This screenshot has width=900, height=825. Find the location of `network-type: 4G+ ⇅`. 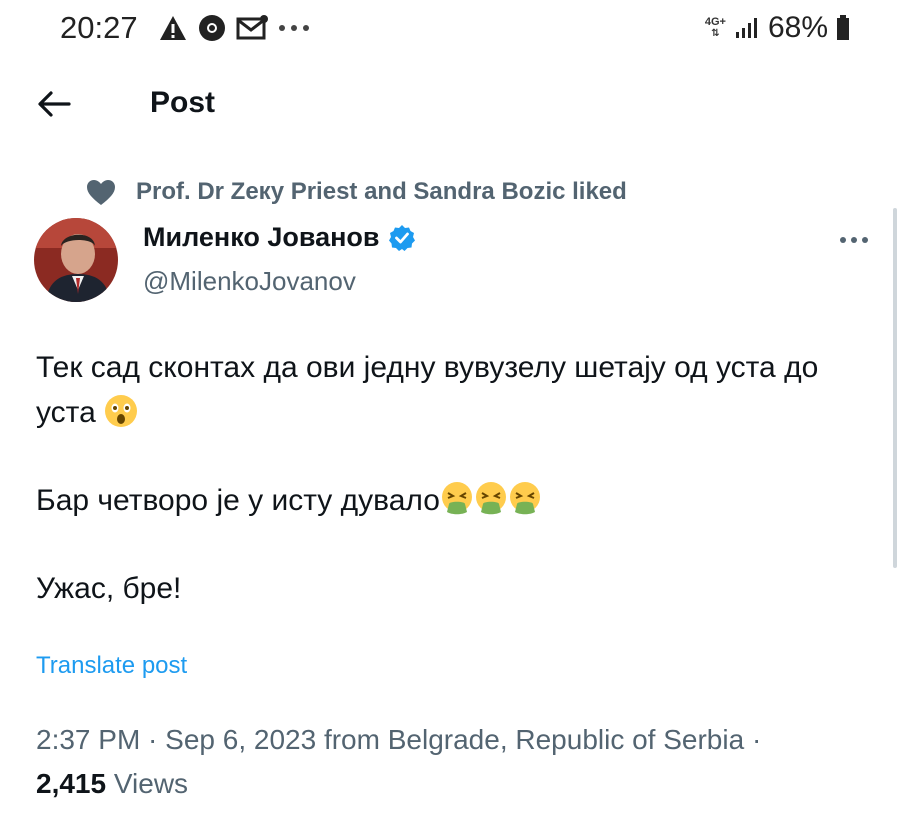

network-type: 4G+ ⇅ is located at coordinates (715, 28).